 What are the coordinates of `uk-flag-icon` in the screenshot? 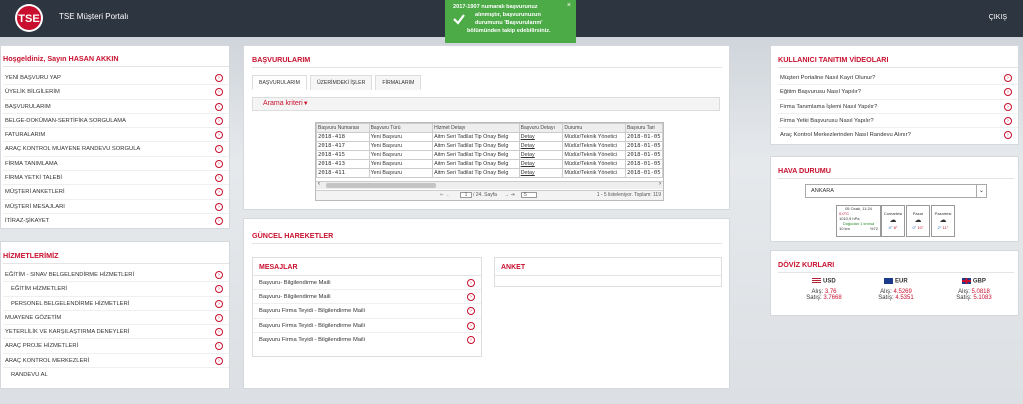 It's located at (967, 281).